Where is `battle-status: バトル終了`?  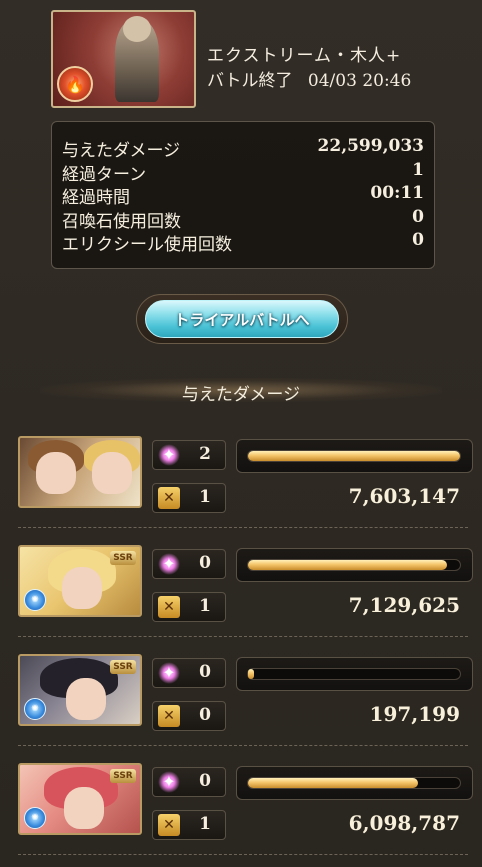
battle-status: バトル終了 is located at coordinates (250, 81).